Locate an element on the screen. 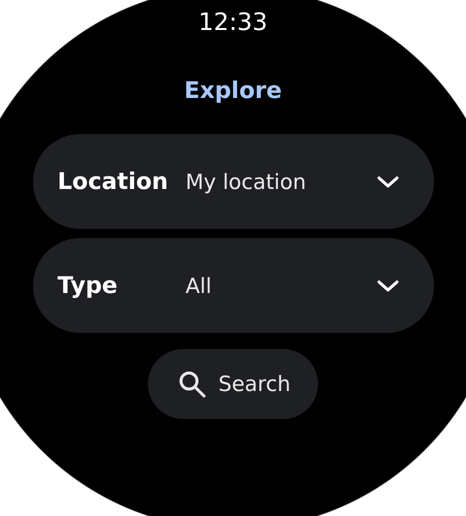  screen-title: Explore is located at coordinates (233, 91).